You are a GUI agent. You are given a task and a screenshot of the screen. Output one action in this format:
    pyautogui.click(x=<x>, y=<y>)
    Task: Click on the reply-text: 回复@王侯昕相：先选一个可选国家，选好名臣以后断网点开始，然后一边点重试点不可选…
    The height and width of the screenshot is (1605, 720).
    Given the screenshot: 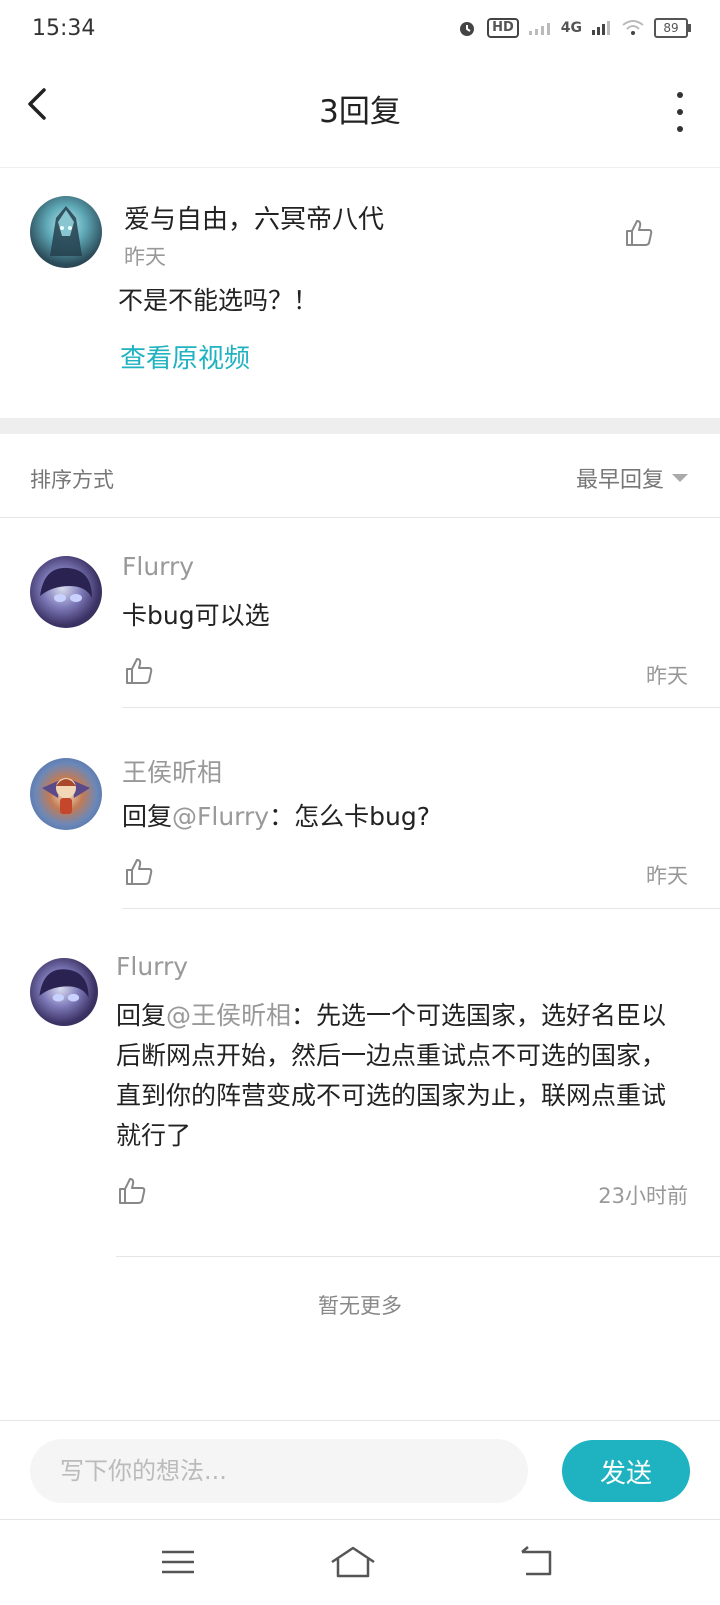 What is the action you would take?
    pyautogui.click(x=394, y=1076)
    